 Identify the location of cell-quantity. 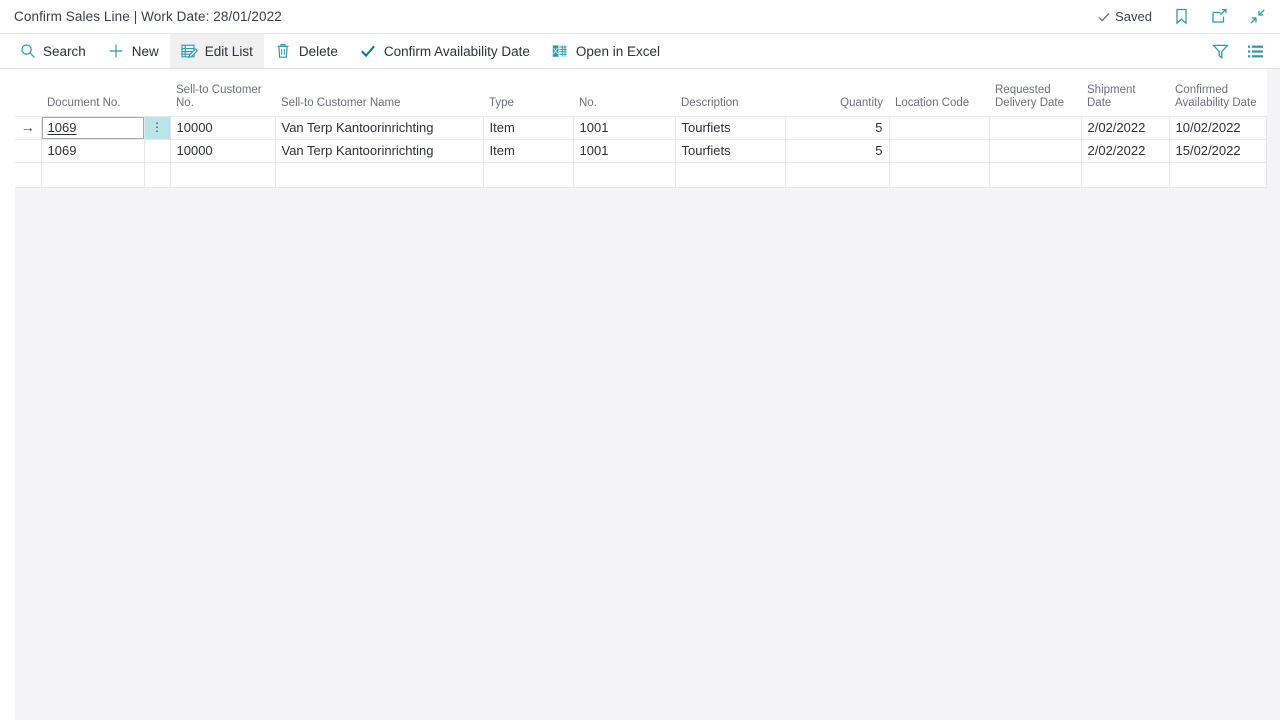
(837, 174).